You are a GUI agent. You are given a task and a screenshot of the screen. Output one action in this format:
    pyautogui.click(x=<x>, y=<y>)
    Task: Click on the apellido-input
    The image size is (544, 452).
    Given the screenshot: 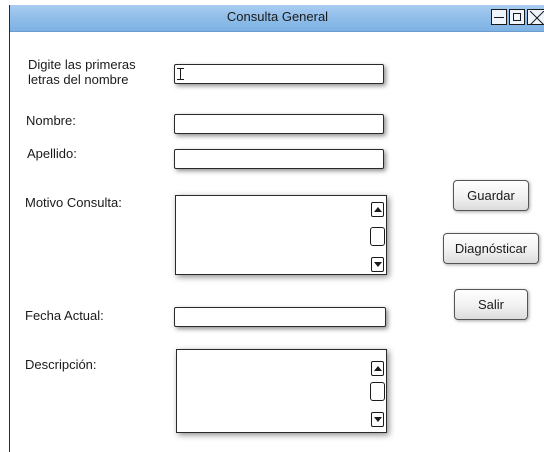 What is the action you would take?
    pyautogui.click(x=279, y=159)
    